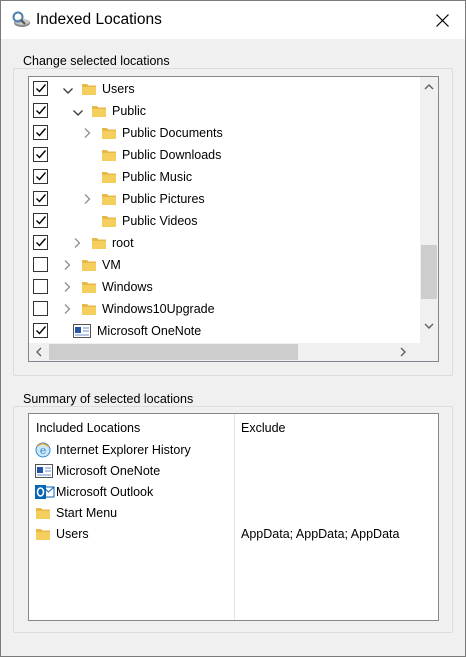 Image resolution: width=466 pixels, height=657 pixels. I want to click on summary-row: e Internet Explorer History, so click(233, 450).